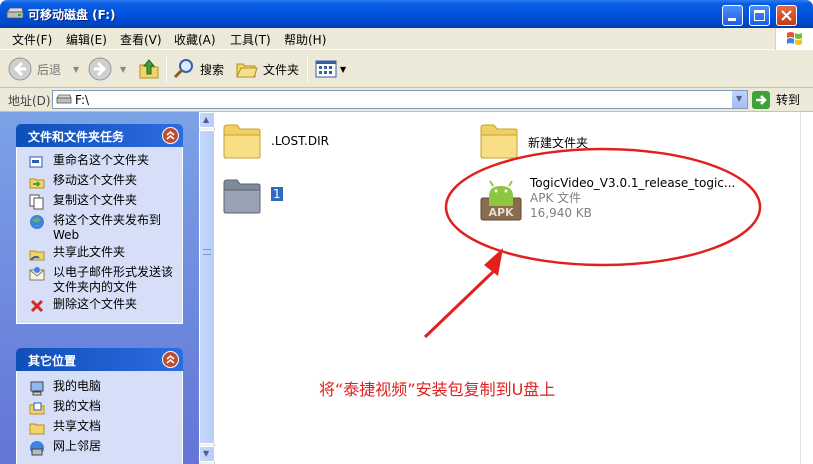 The image size is (813, 464). What do you see at coordinates (461, 302) in the screenshot?
I see `annotation-arrow-shaft` at bounding box center [461, 302].